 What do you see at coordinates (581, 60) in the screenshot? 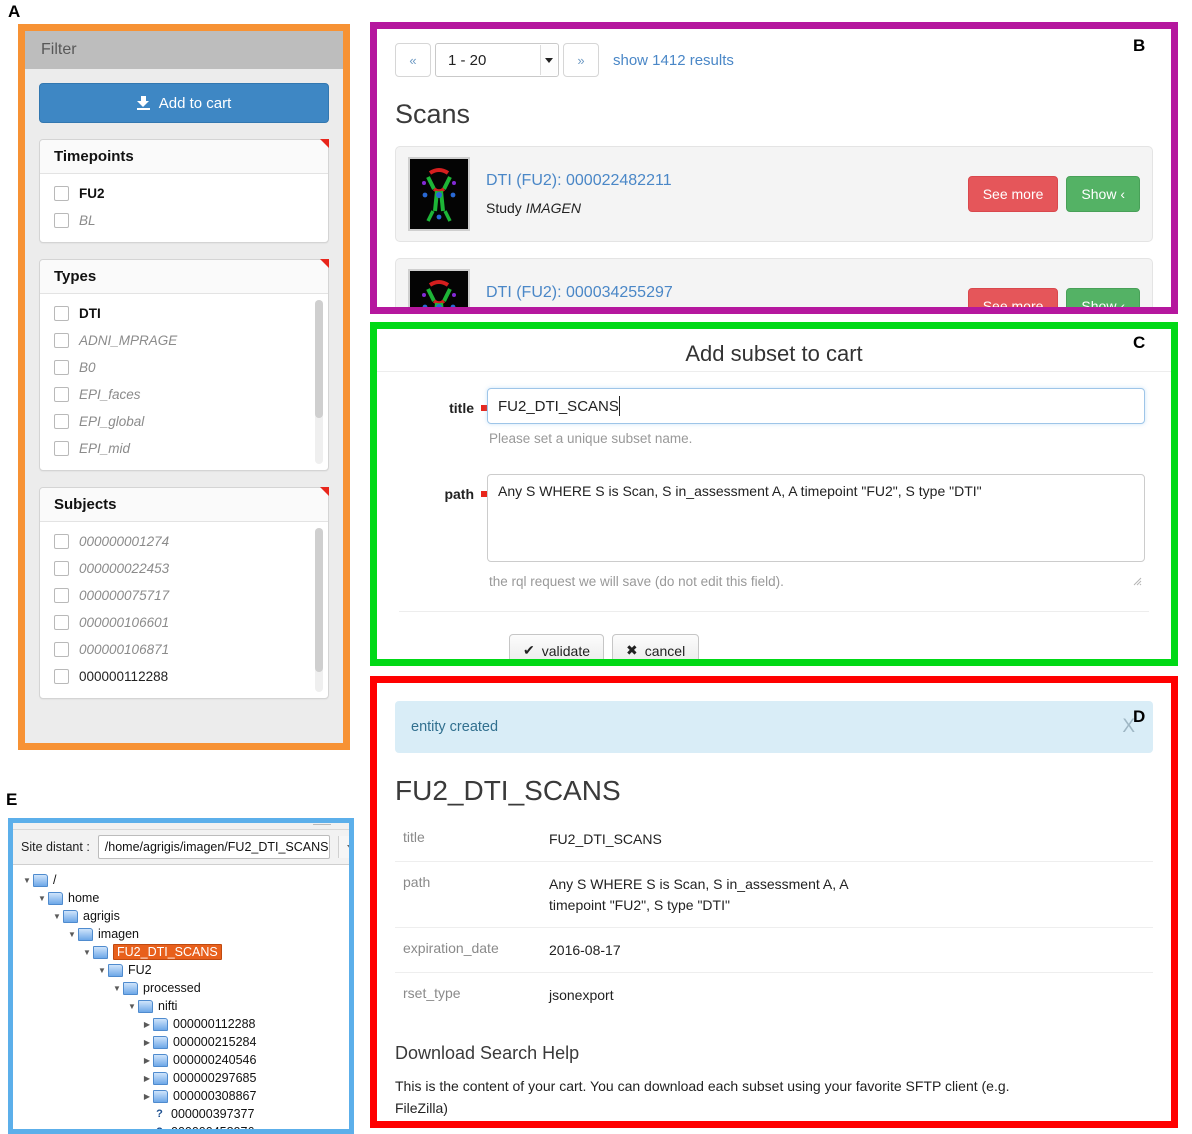
I see `next-page-button: »` at bounding box center [581, 60].